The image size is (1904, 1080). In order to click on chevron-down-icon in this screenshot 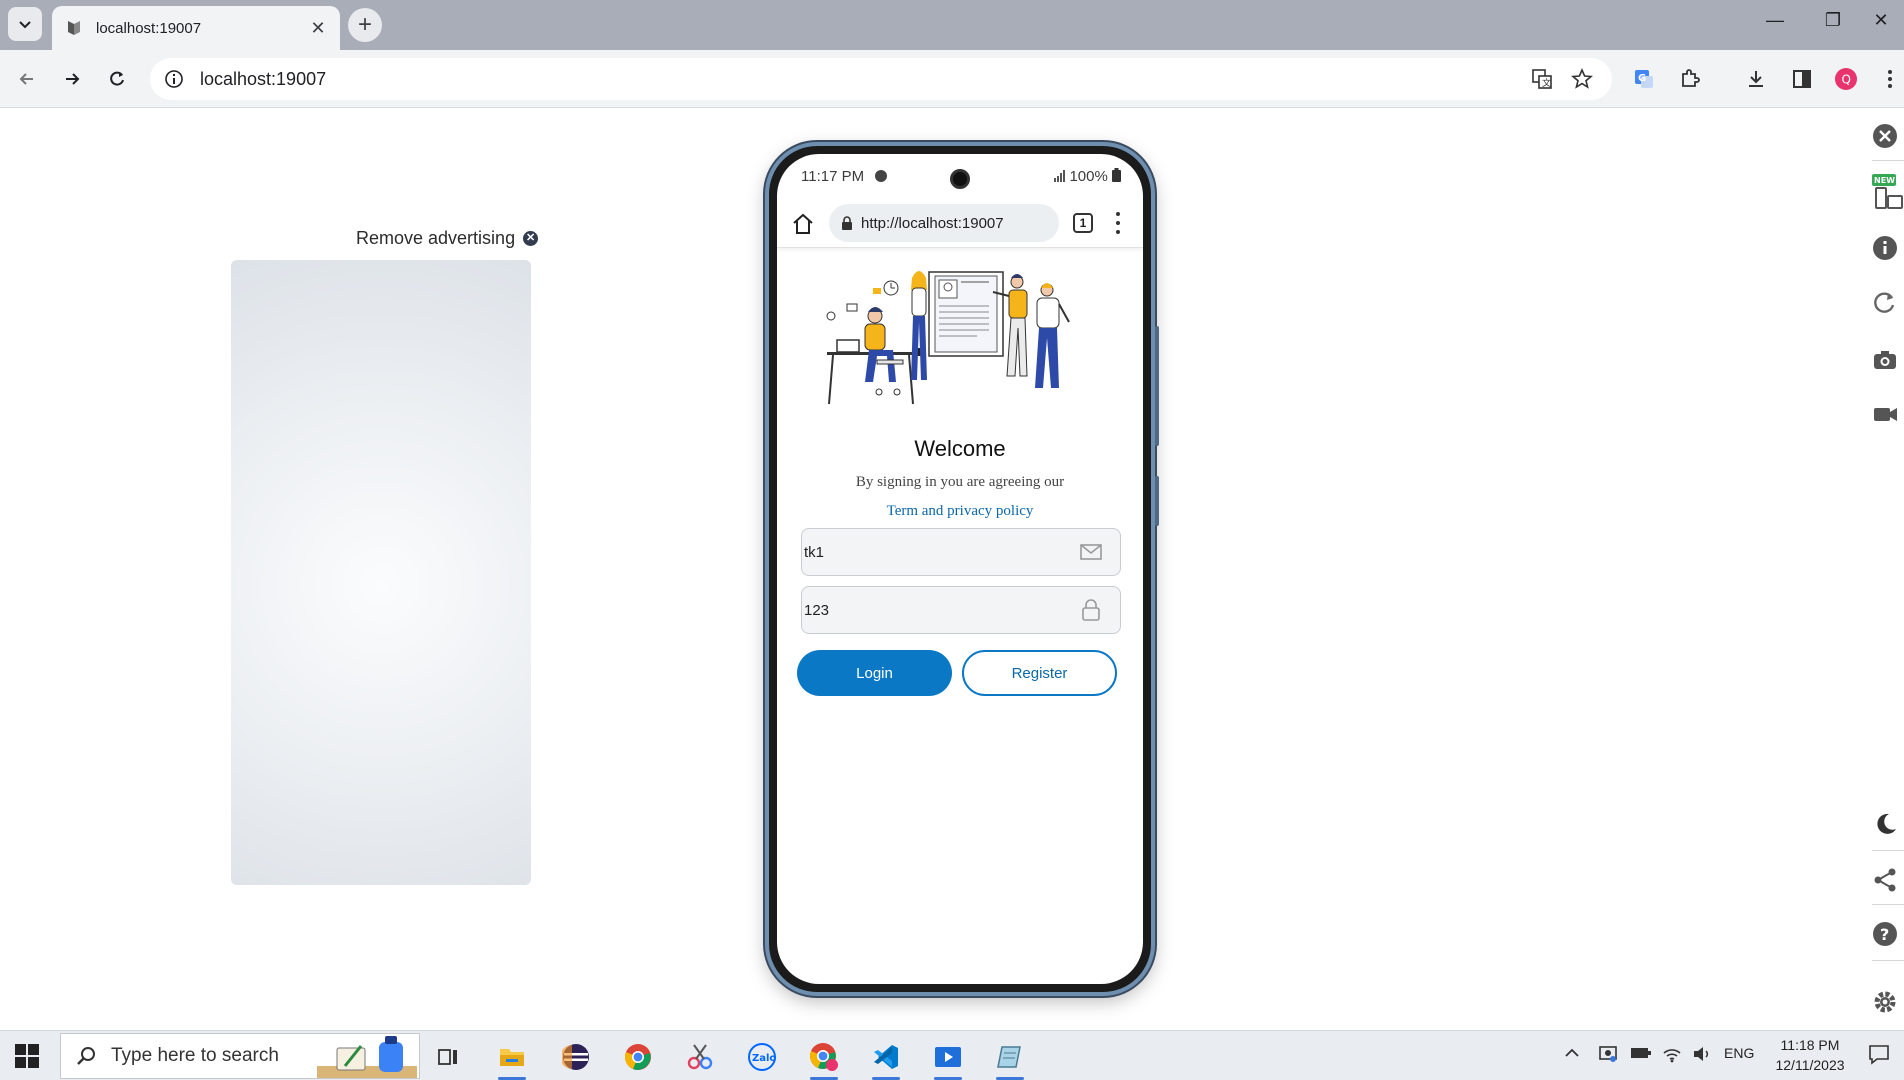, I will do `click(25, 25)`.